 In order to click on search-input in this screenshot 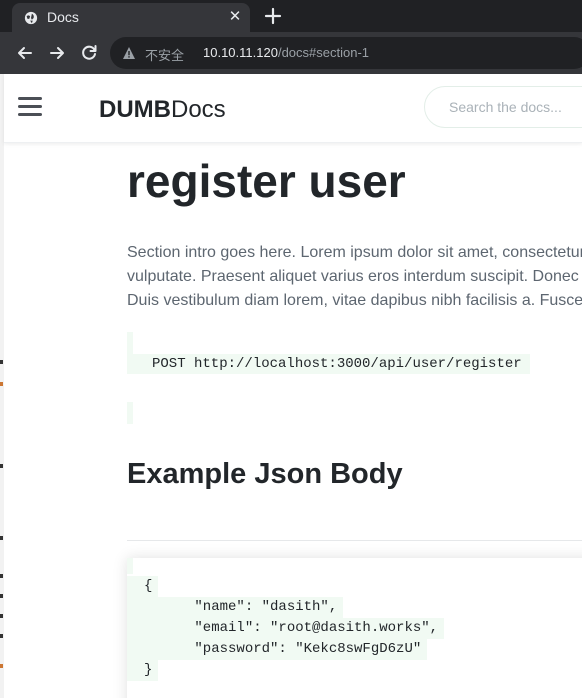, I will do `click(514, 107)`.